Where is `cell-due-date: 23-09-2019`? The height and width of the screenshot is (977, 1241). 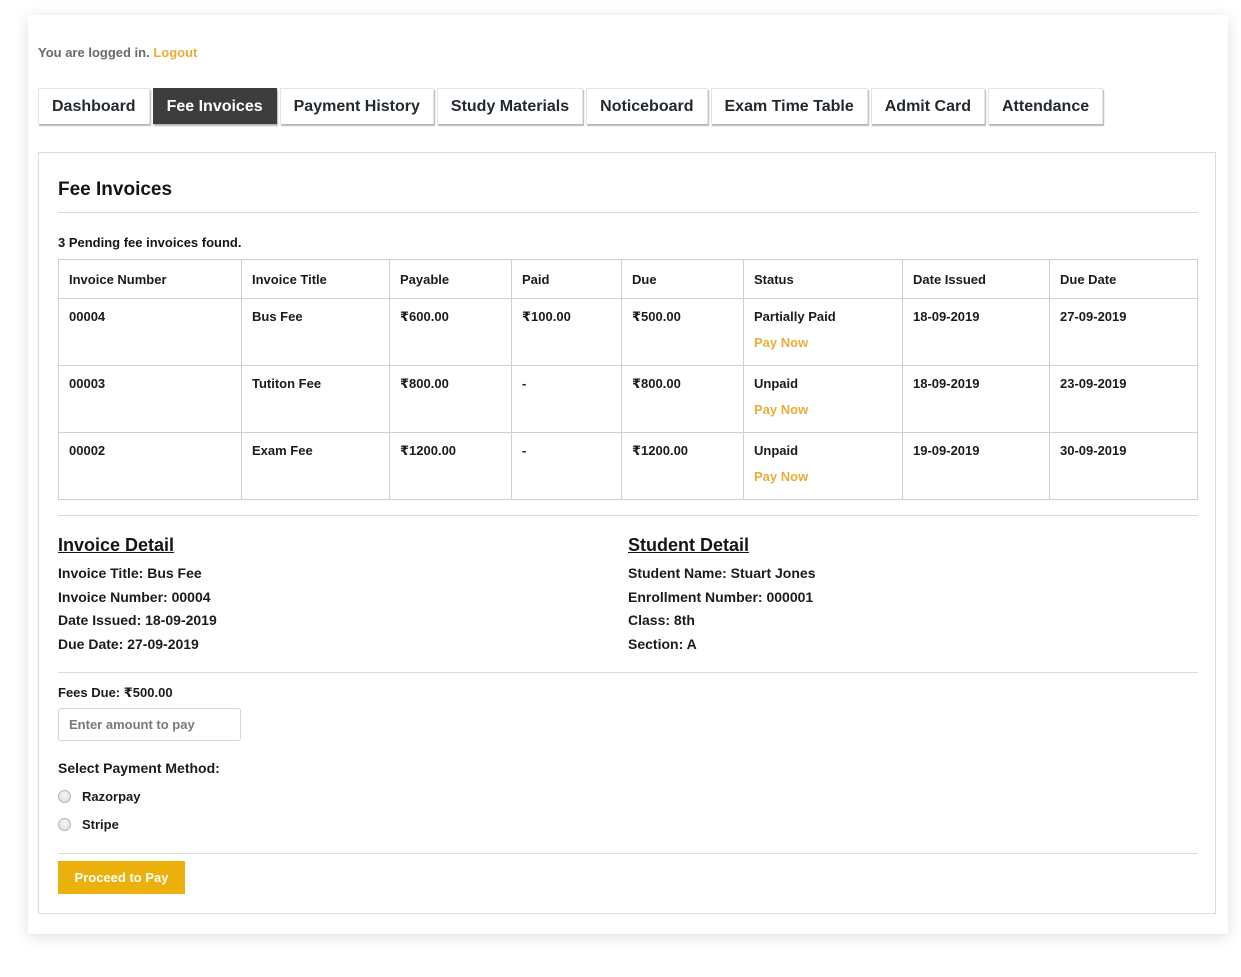 cell-due-date: 23-09-2019 is located at coordinates (1123, 399).